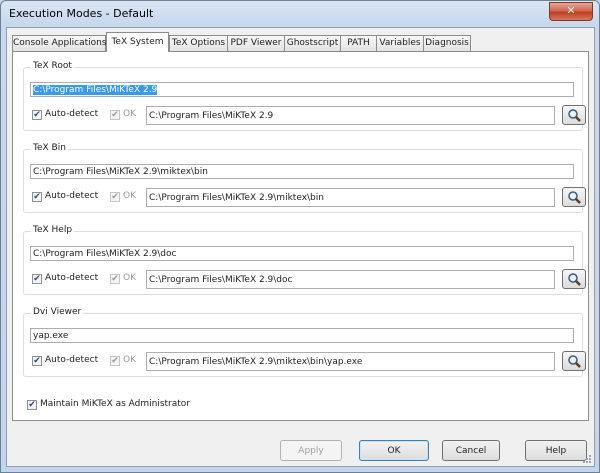 Image resolution: width=600 pixels, height=473 pixels. What do you see at coordinates (311, 450) in the screenshot?
I see `apply-button: Apply` at bounding box center [311, 450].